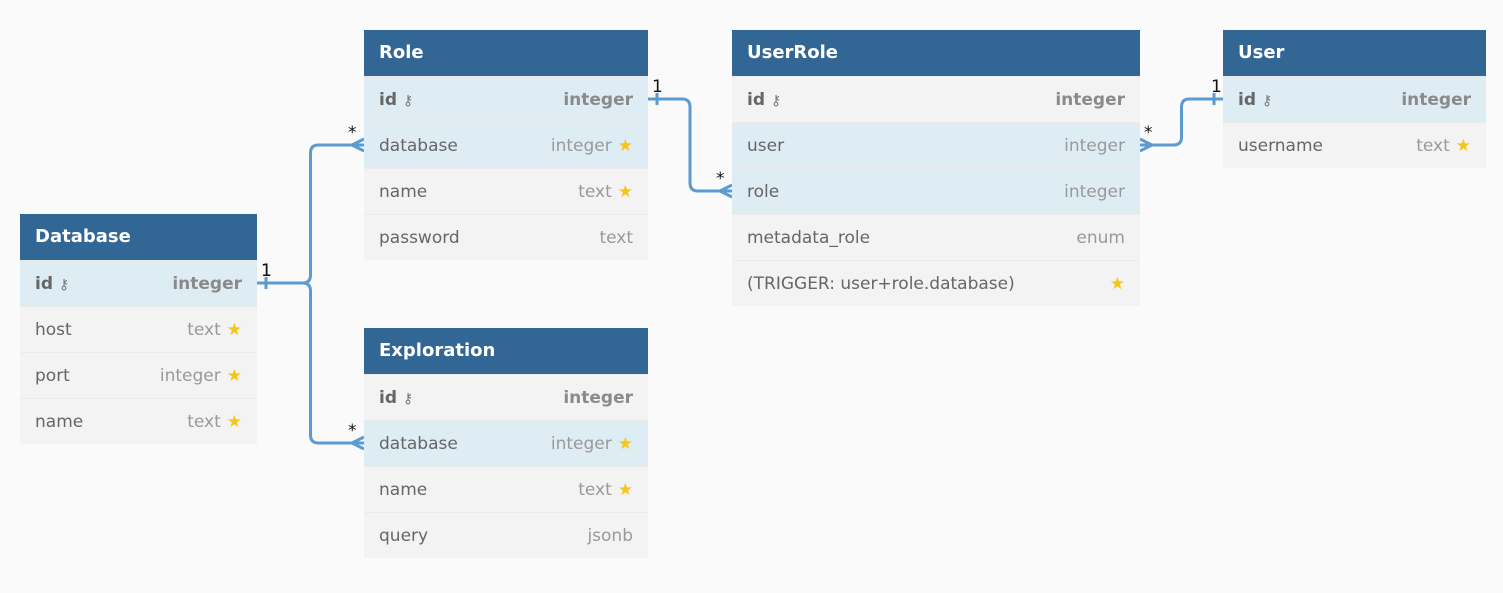 Image resolution: width=1503 pixels, height=593 pixels. I want to click on column-name: role, so click(763, 191).